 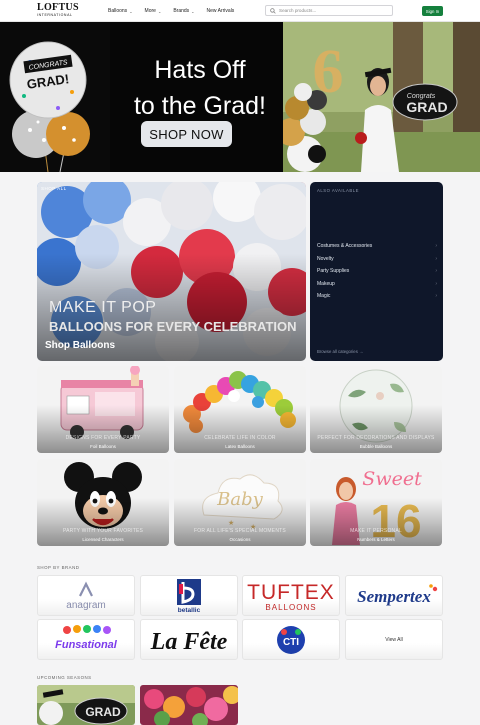 I want to click on nav-balloons: Balloons ⌄, so click(x=120, y=11).